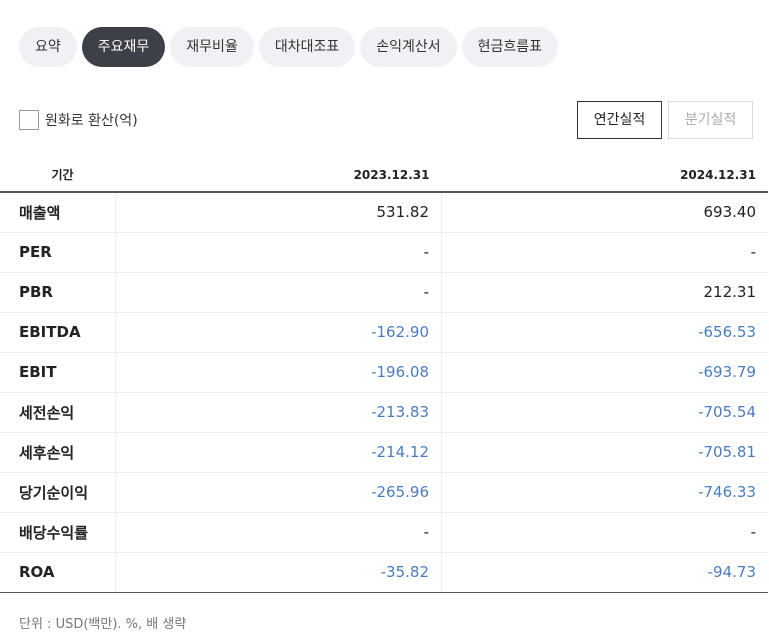 Image resolution: width=769 pixels, height=634 pixels. I want to click on column-header: 2023.12.31, so click(278, 176).